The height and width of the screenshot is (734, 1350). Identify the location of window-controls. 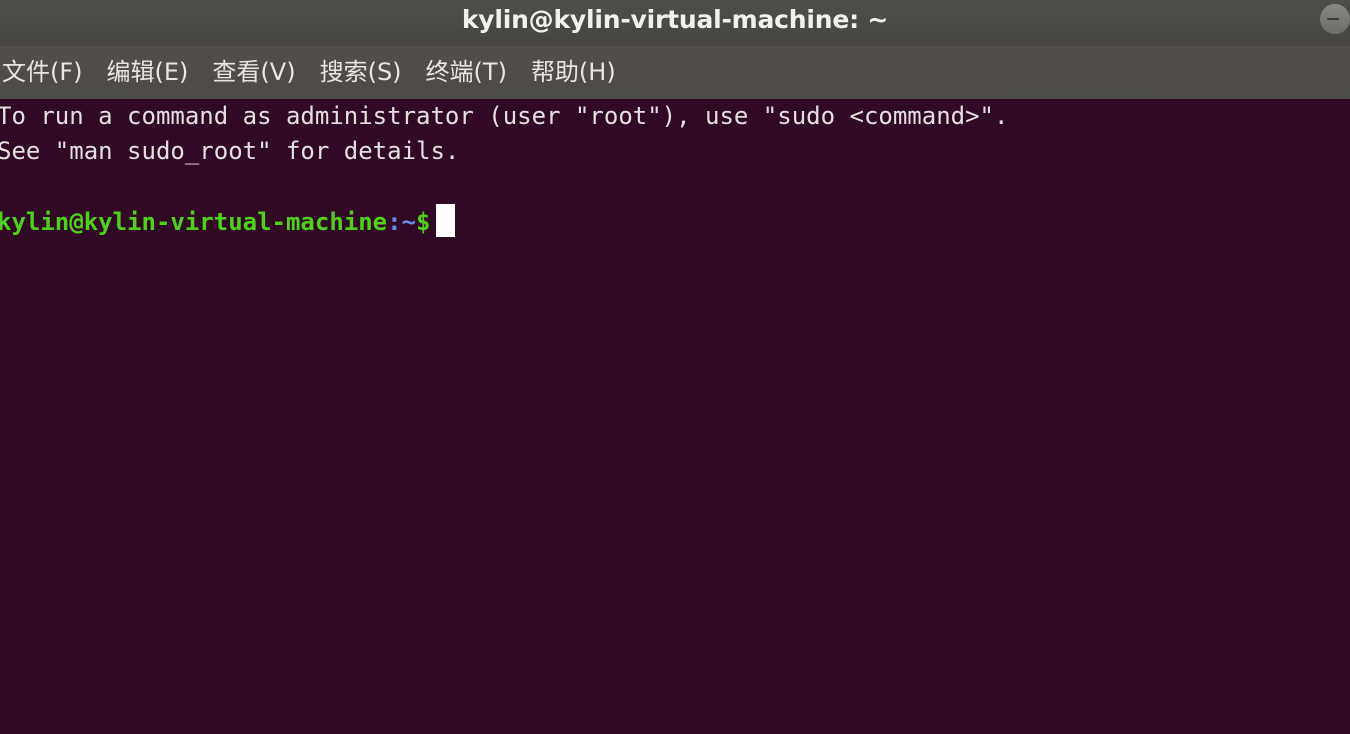
(1335, 21).